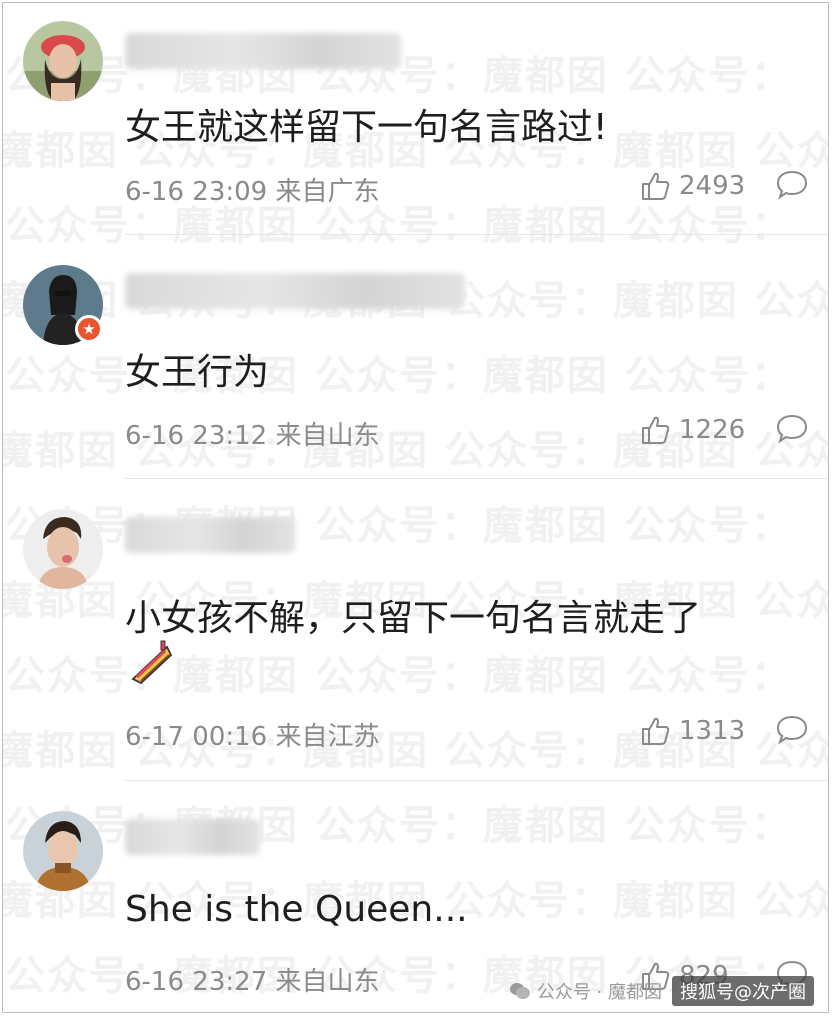 The width and height of the screenshot is (833, 1017). What do you see at coordinates (151, 665) in the screenshot?
I see `cake-emoji-icon` at bounding box center [151, 665].